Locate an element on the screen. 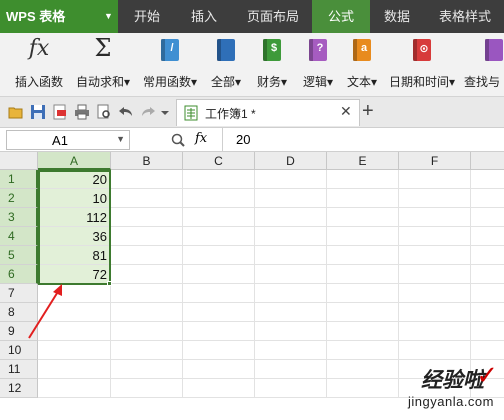 The height and width of the screenshot is (420, 504). zoom-search-icon is located at coordinates (178, 140).